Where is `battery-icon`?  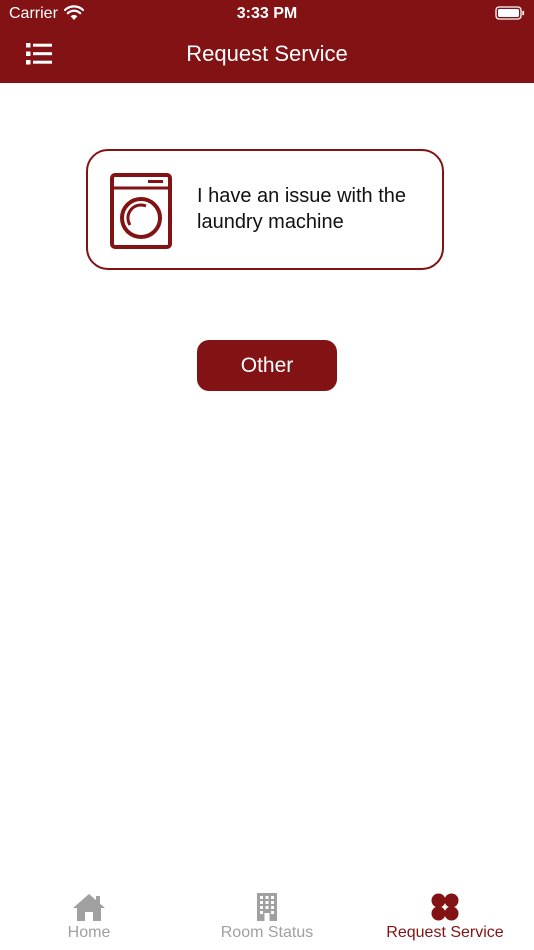 battery-icon is located at coordinates (510, 13).